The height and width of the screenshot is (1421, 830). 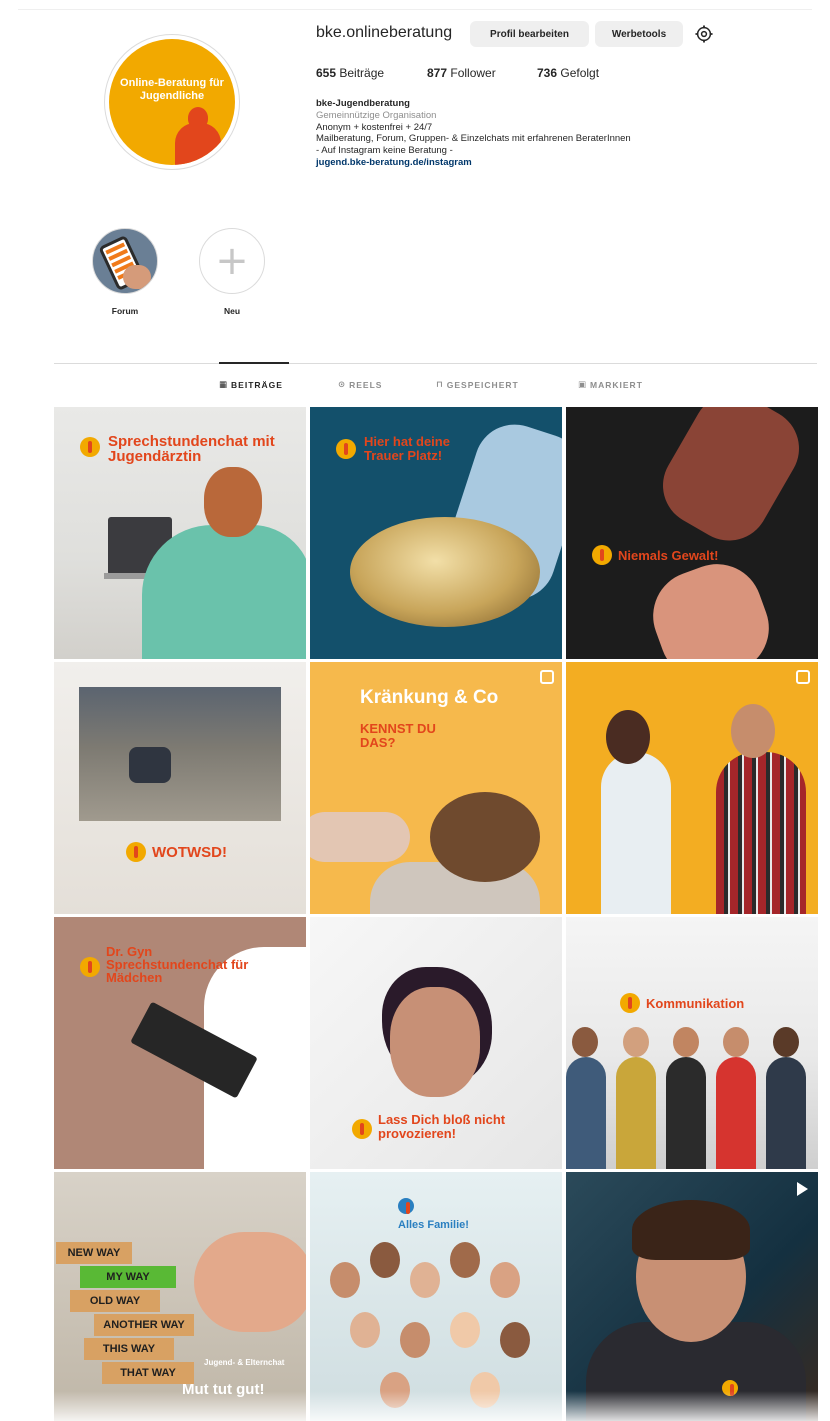 What do you see at coordinates (429, 697) in the screenshot?
I see `post-caption: Kränkung & Co` at bounding box center [429, 697].